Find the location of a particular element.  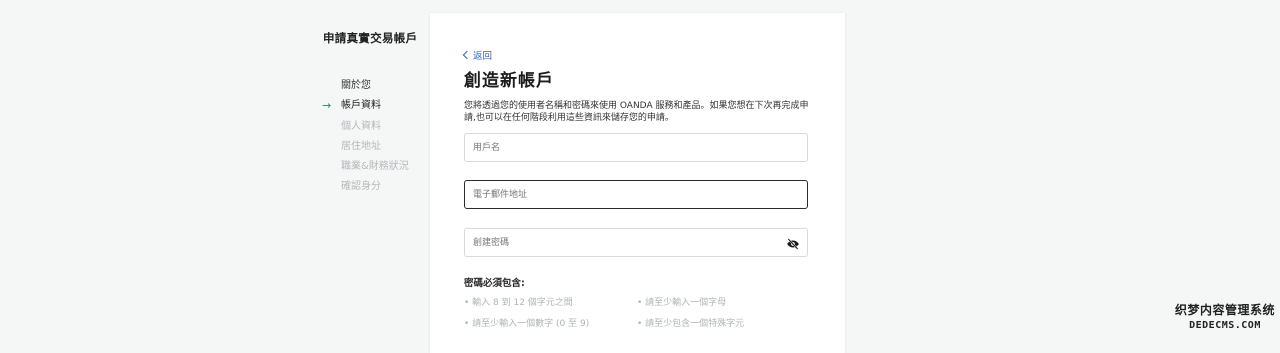

back-link: 返回 is located at coordinates (477, 55).